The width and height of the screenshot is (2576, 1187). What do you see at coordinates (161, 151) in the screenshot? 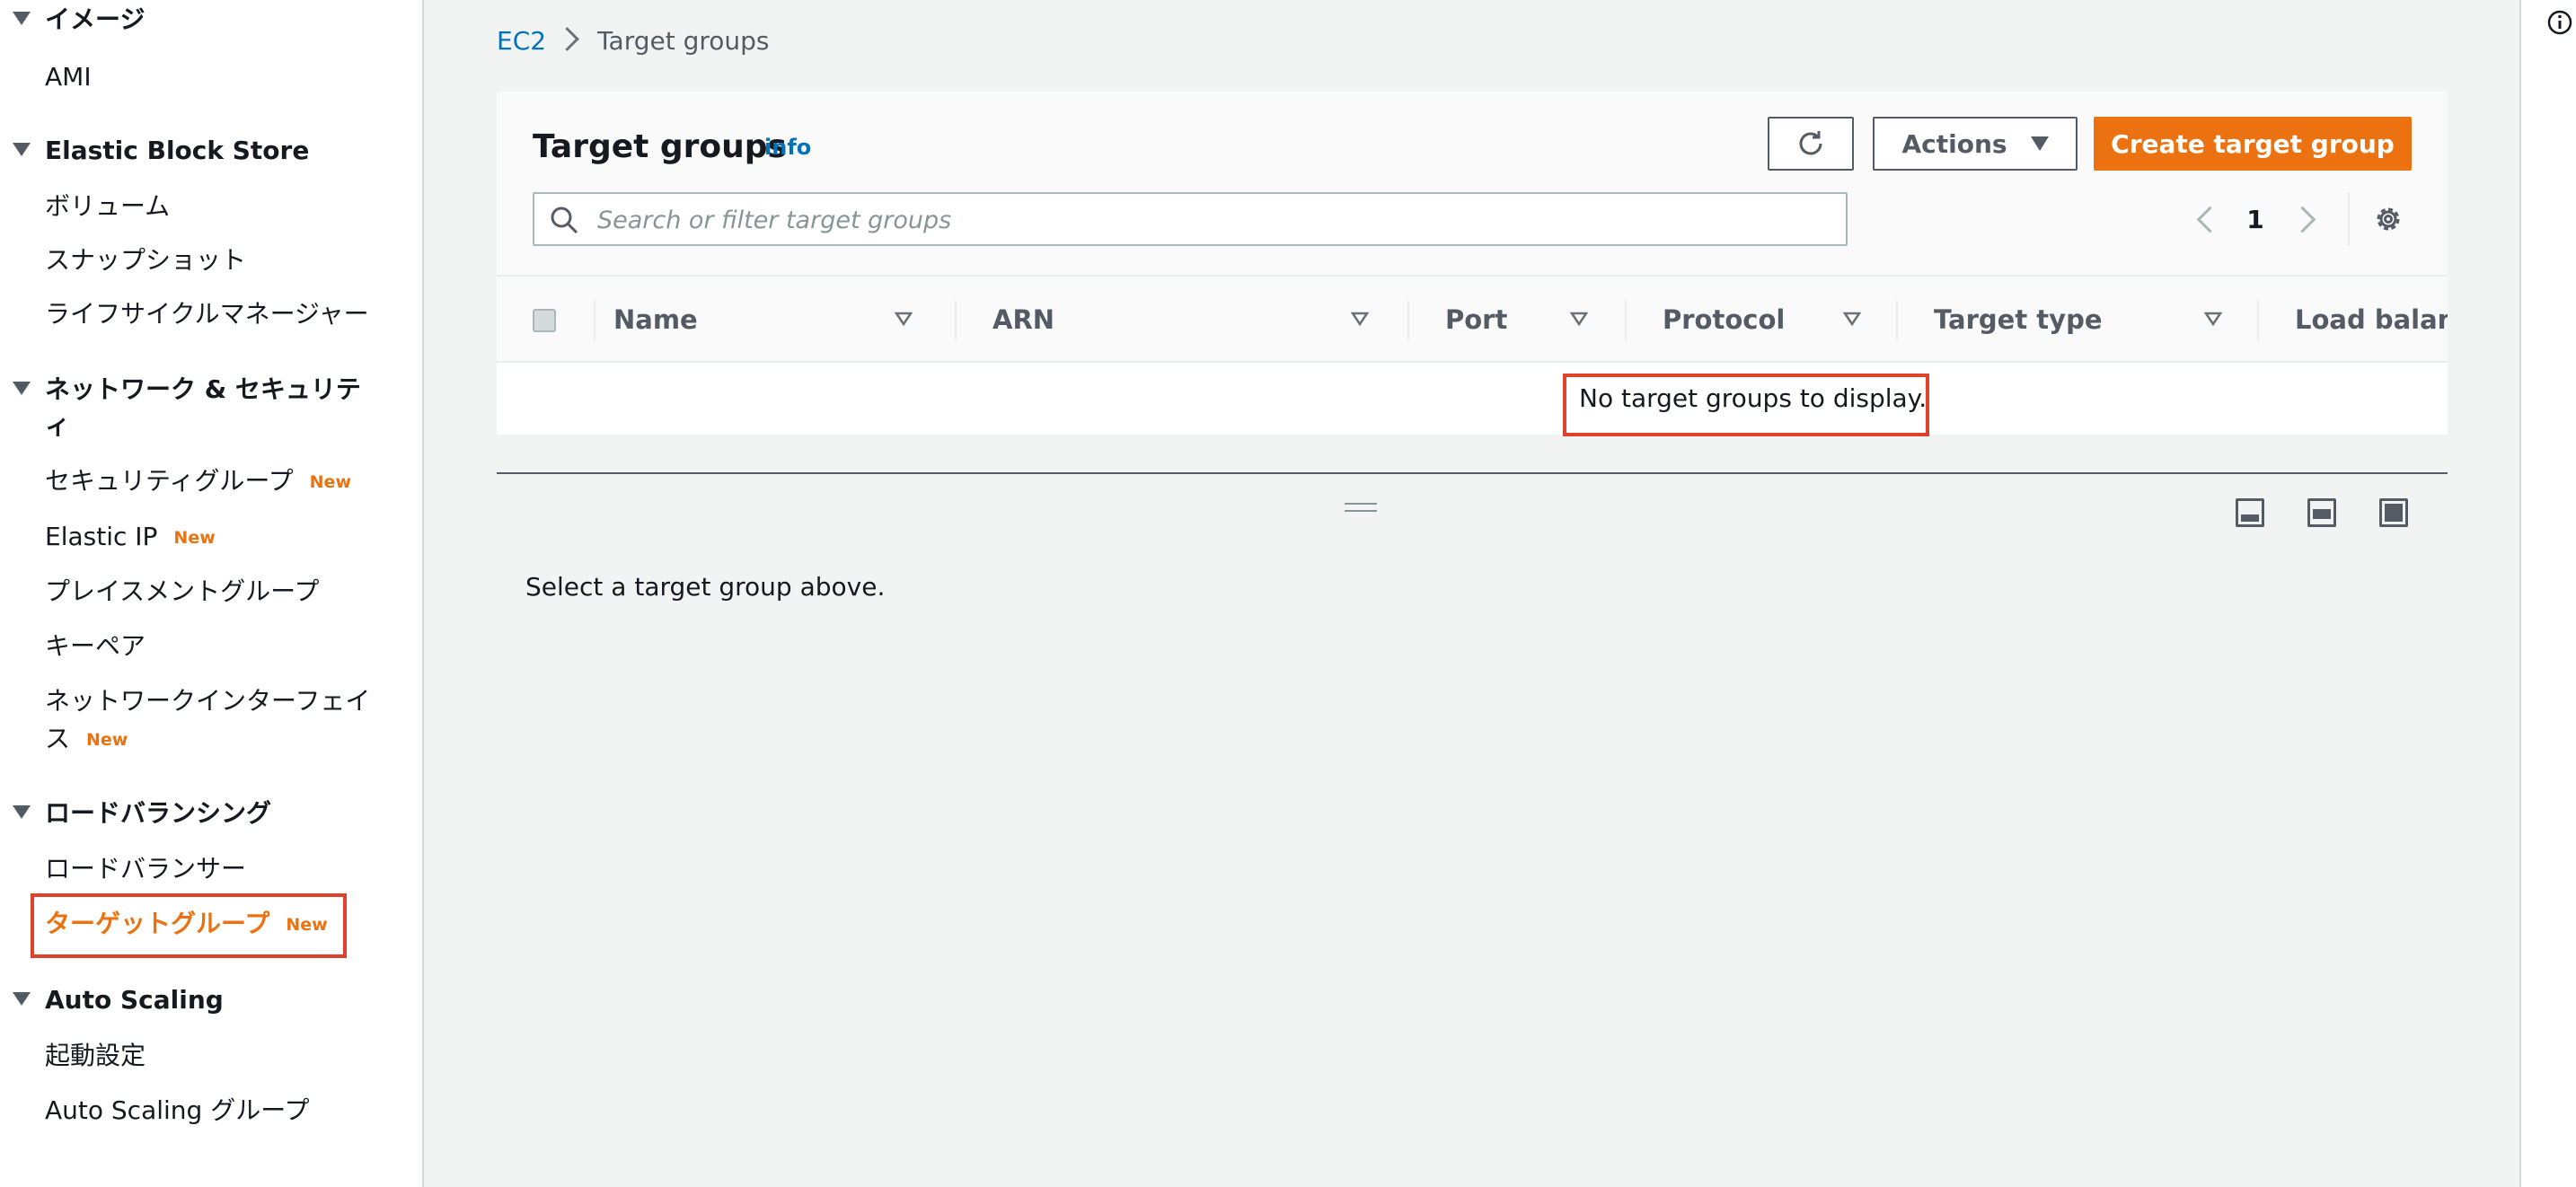
I see `section-header-ebs: Elastic Block Store` at bounding box center [161, 151].